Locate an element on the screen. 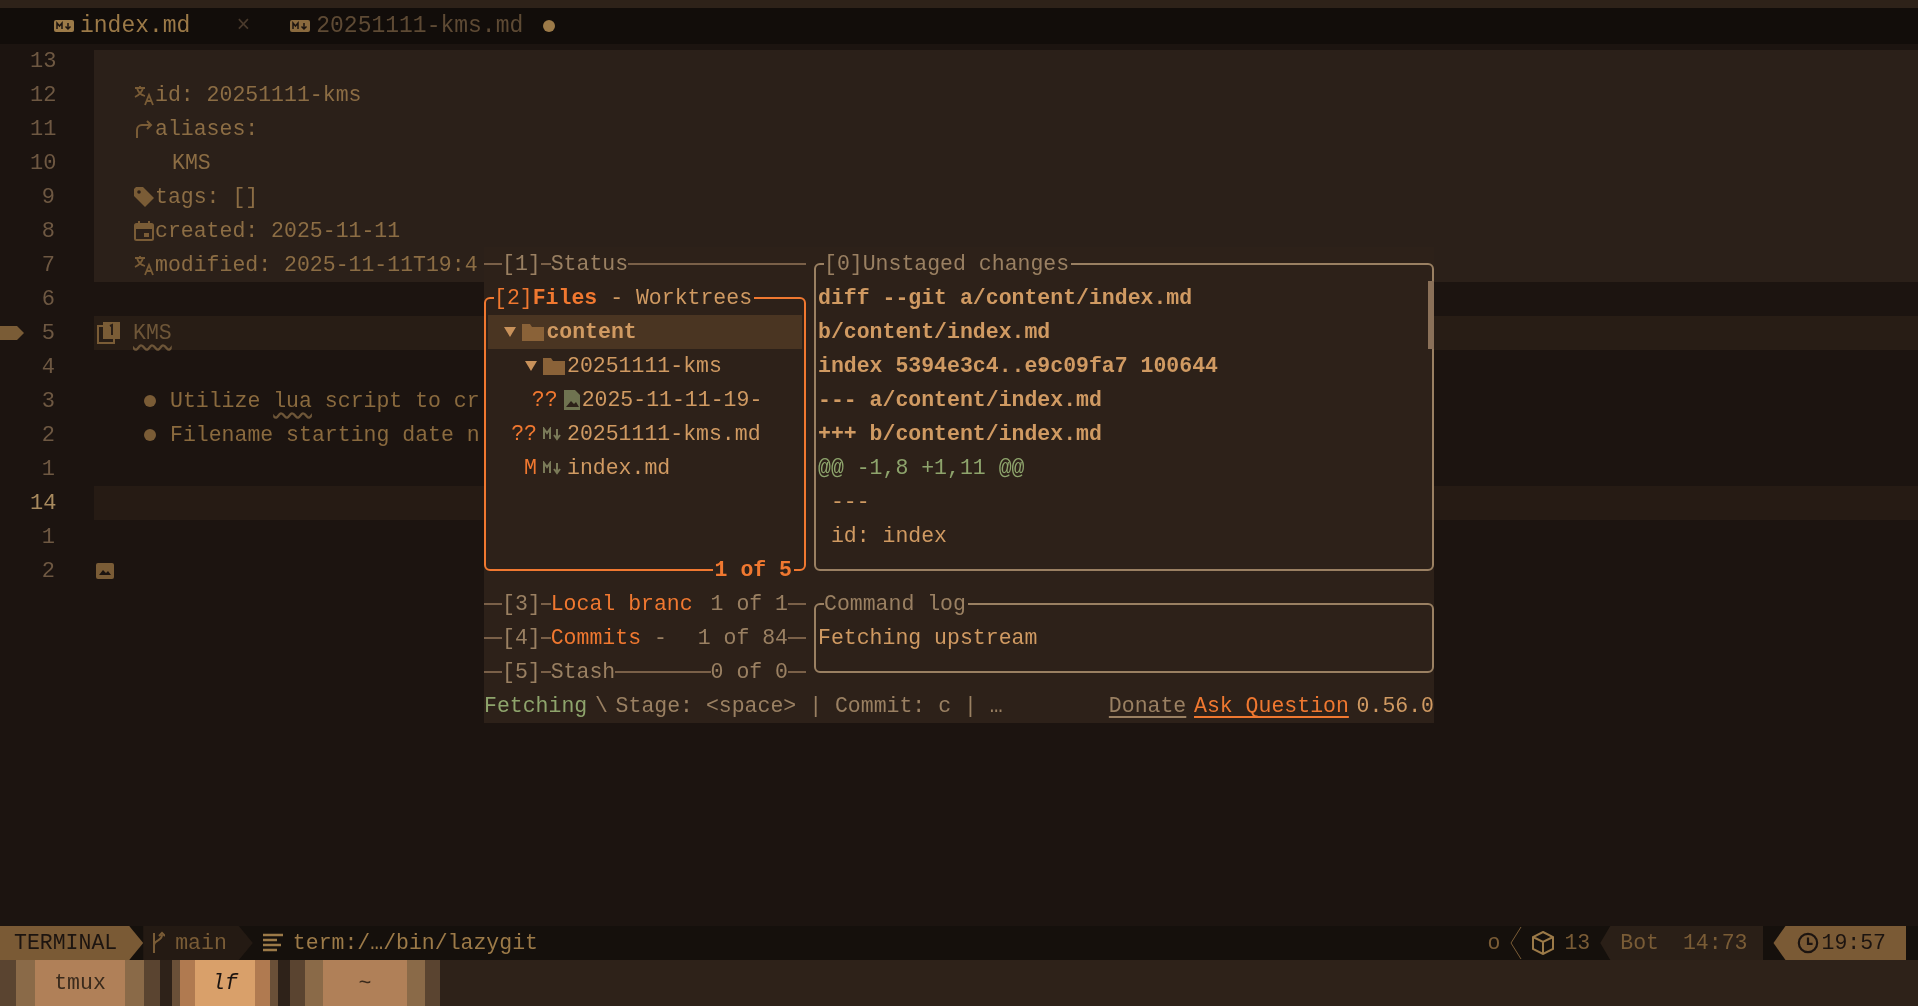 This screenshot has width=1918, height=1006. panel-counter: 1 of 1 is located at coordinates (749, 604).